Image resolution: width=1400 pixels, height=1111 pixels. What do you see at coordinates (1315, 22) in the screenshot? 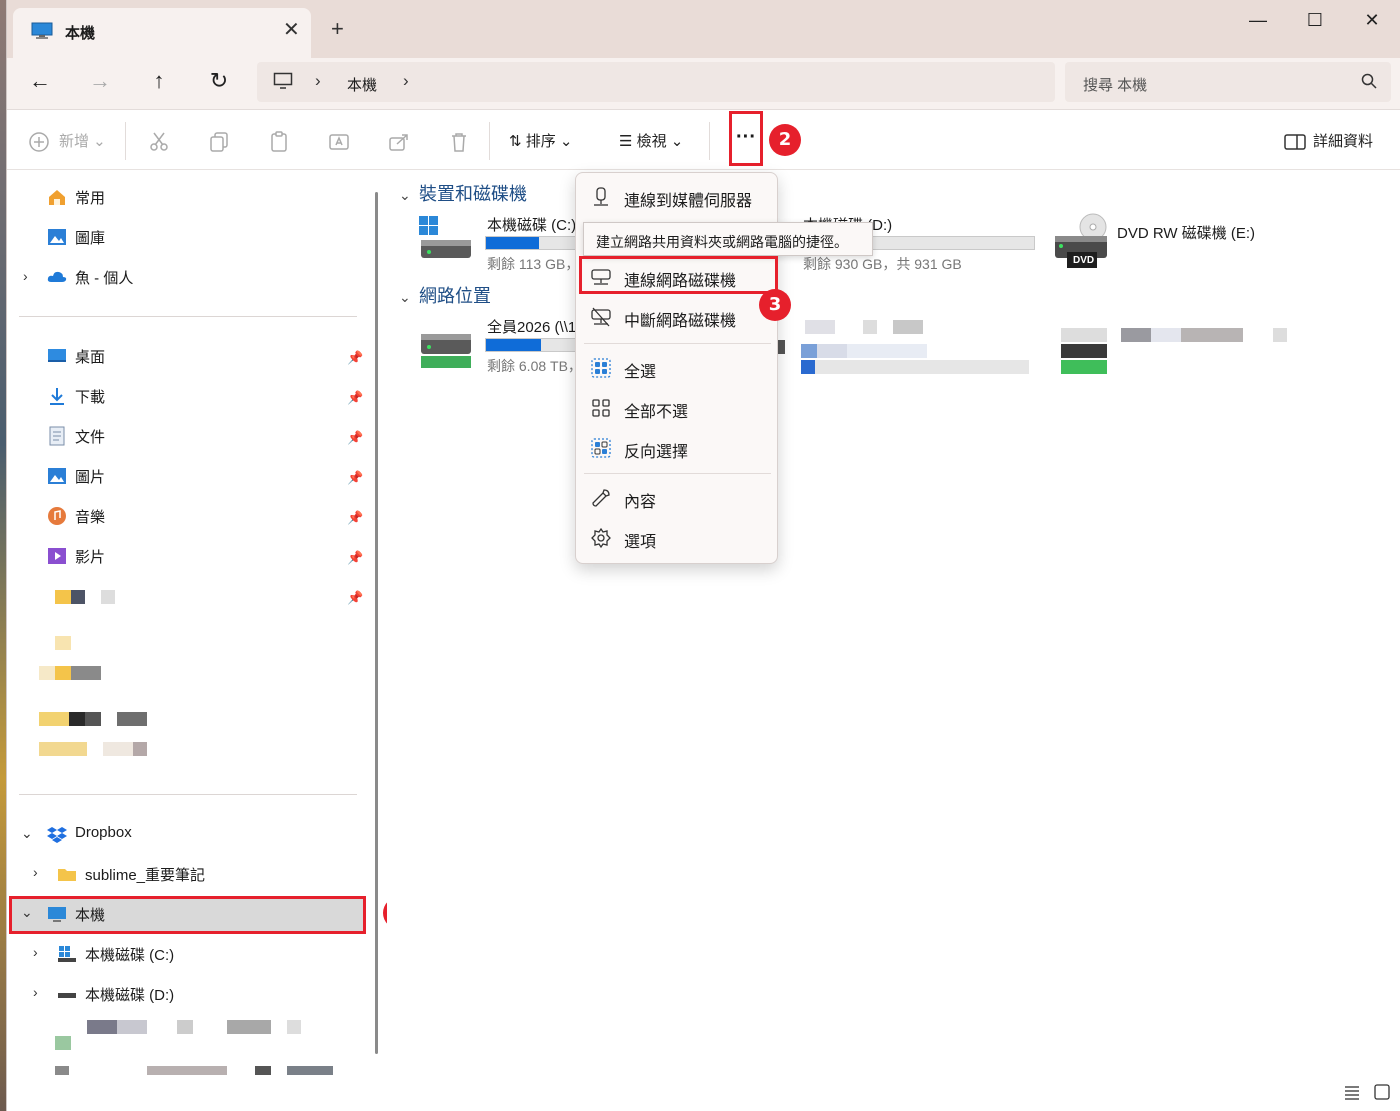
I see `maximize-button: ☐` at bounding box center [1315, 22].